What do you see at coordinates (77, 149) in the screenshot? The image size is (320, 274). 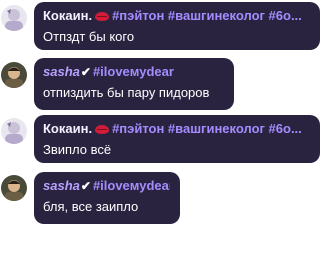 I see `message-text: Звипло всё` at bounding box center [77, 149].